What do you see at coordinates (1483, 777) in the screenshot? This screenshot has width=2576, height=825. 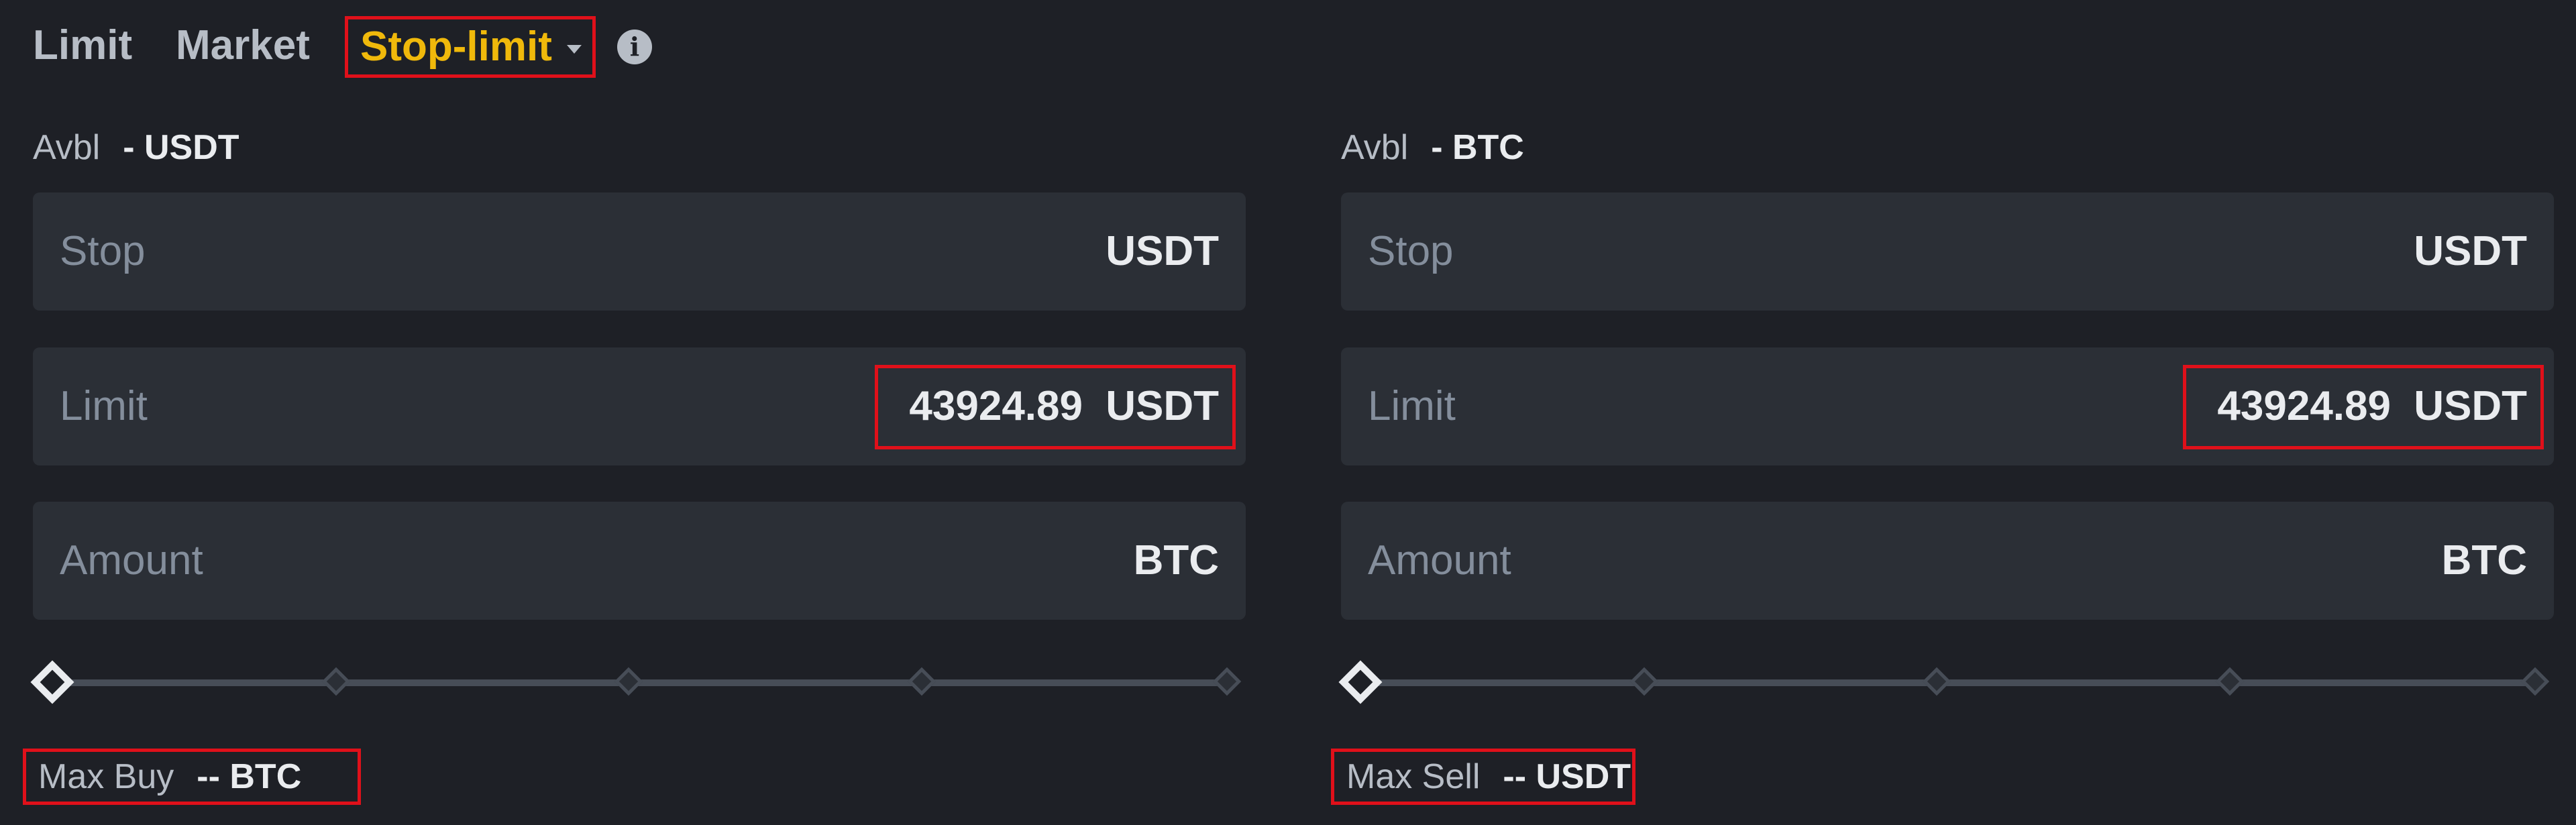 I see `max-sell: Max Sell -- USDT` at bounding box center [1483, 777].